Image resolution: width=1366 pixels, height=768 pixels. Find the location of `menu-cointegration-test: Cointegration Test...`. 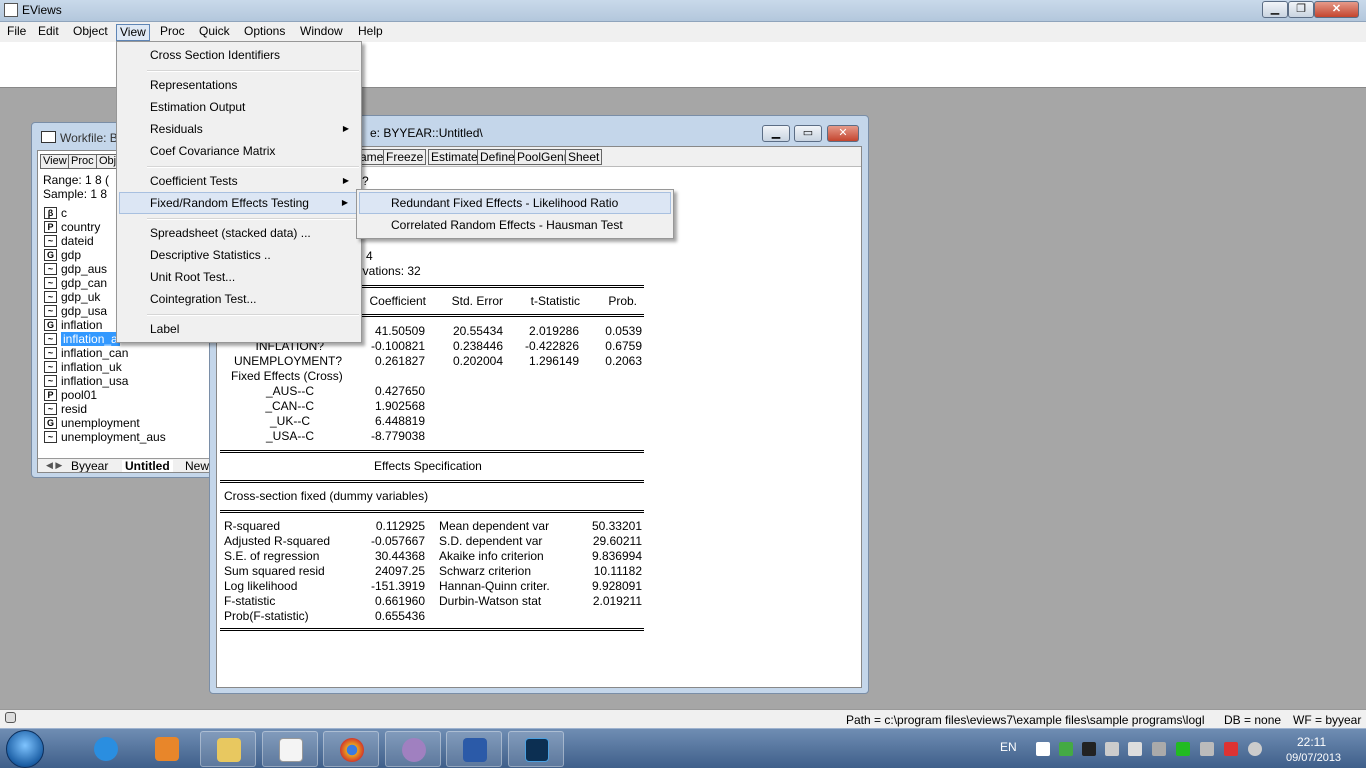

menu-cointegration-test: Cointegration Test... is located at coordinates (239, 299).